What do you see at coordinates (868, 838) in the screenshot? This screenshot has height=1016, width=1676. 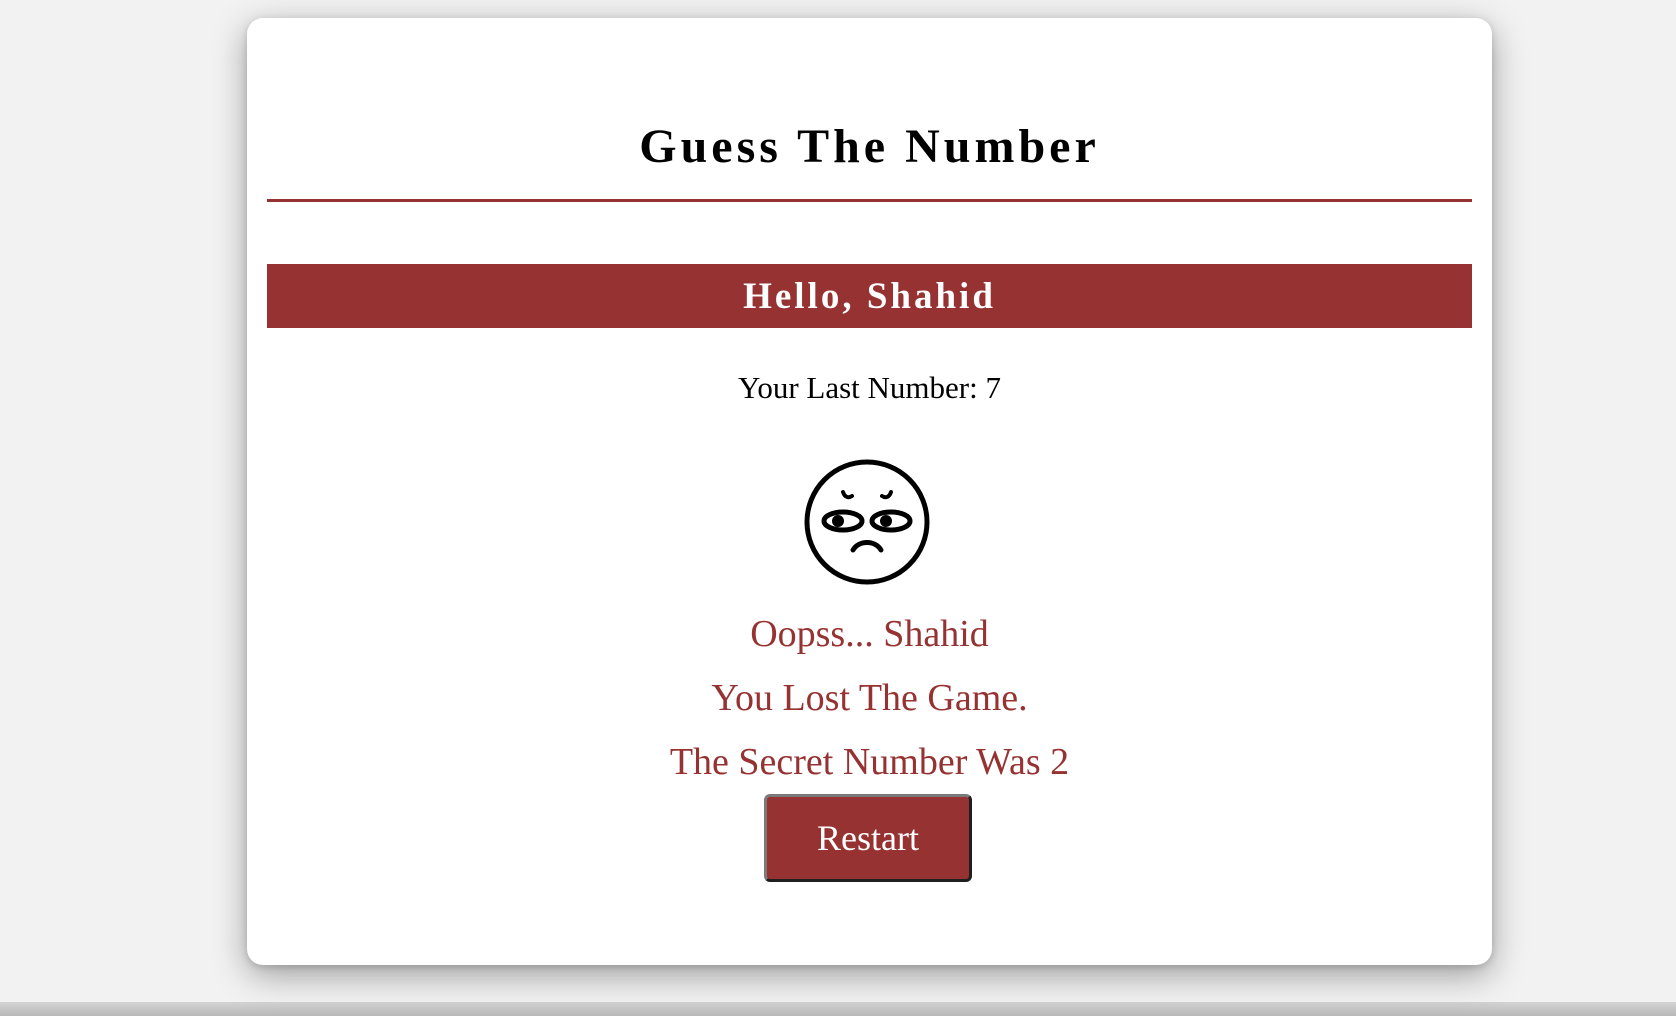 I see `restart-button: Restart` at bounding box center [868, 838].